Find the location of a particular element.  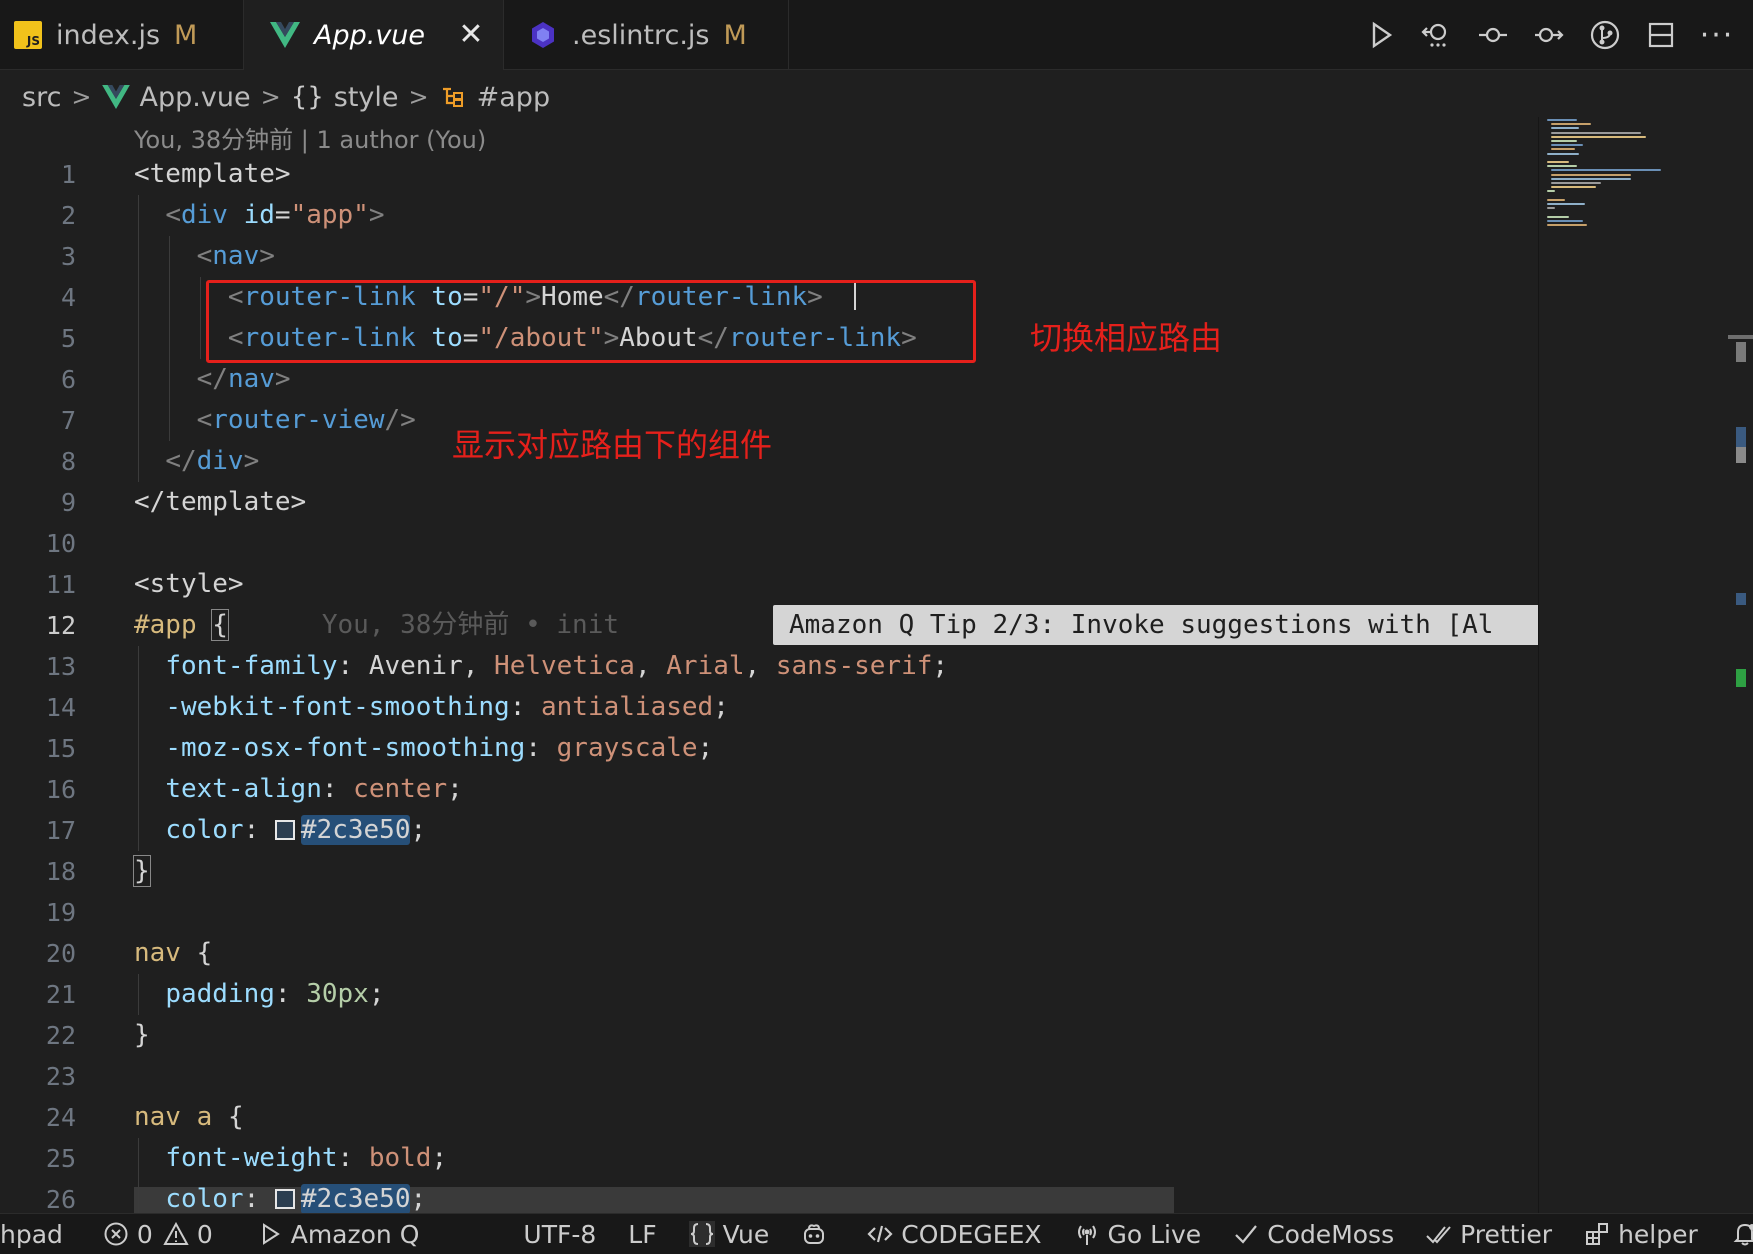

code-token: "app" is located at coordinates (329, 215).